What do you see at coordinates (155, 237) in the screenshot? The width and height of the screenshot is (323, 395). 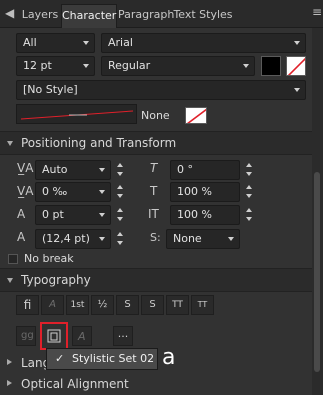 I see `transform-label: S:` at bounding box center [155, 237].